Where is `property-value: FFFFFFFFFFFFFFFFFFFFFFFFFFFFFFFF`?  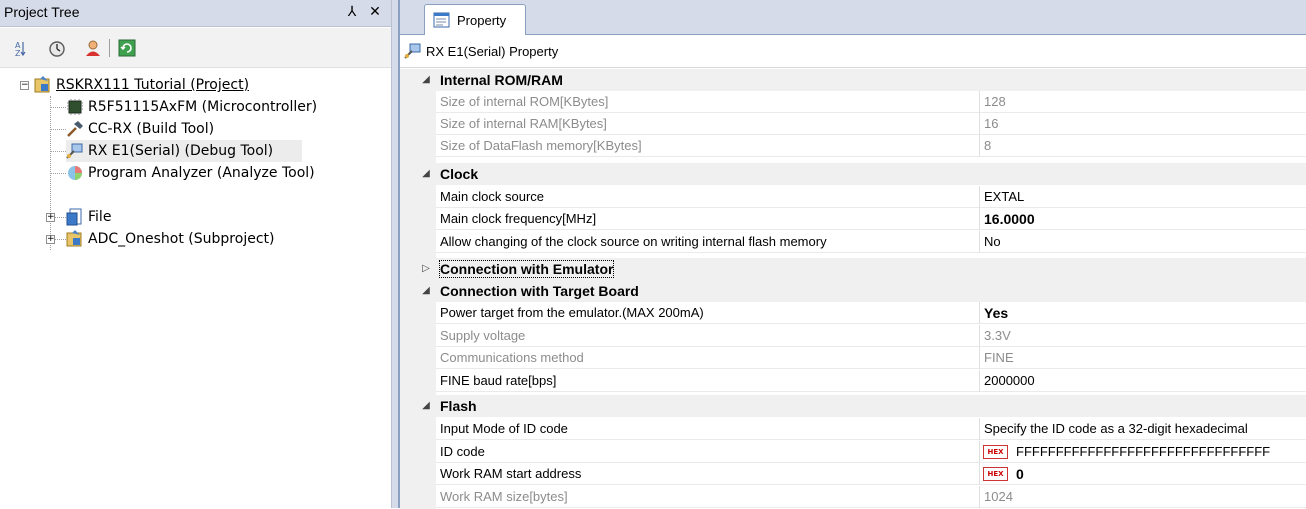 property-value: FFFFFFFFFFFFFFFFFFFFFFFFFFFFFFFF is located at coordinates (1143, 451).